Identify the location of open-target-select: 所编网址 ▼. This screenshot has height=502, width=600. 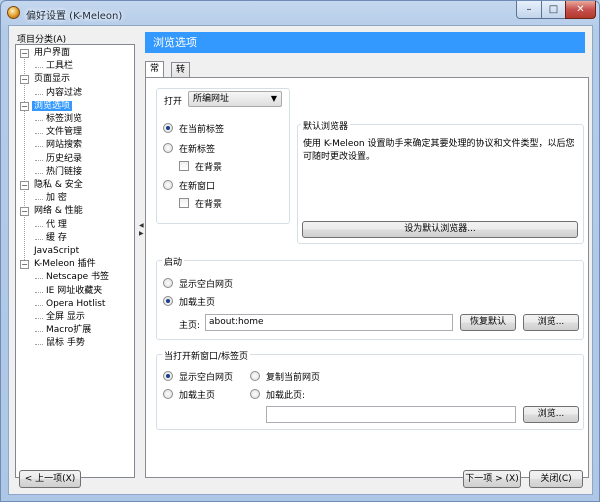
(235, 99).